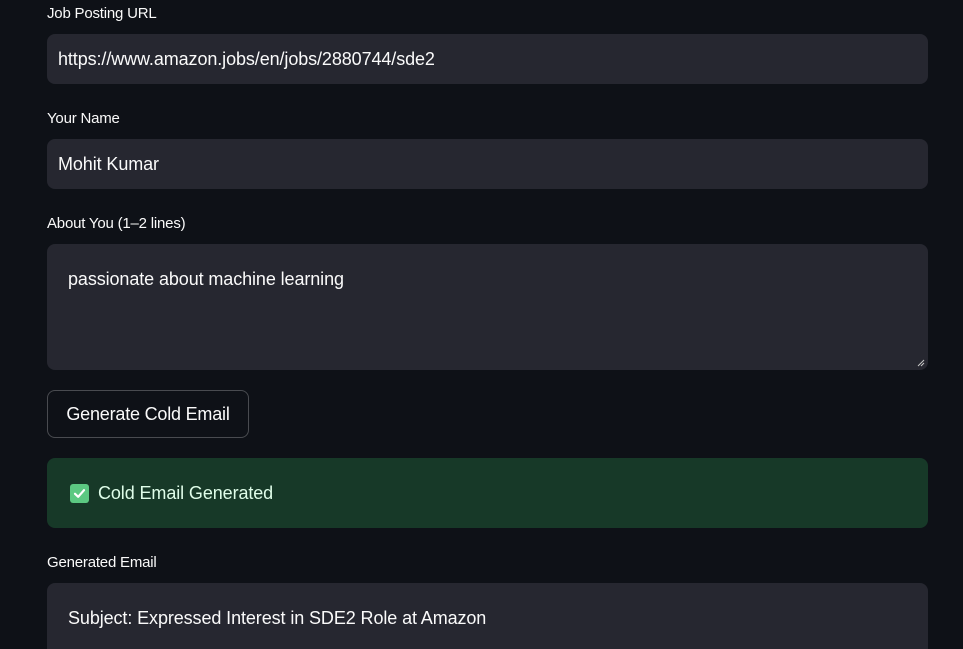  I want to click on success-message: Cold Email Generated, so click(186, 492).